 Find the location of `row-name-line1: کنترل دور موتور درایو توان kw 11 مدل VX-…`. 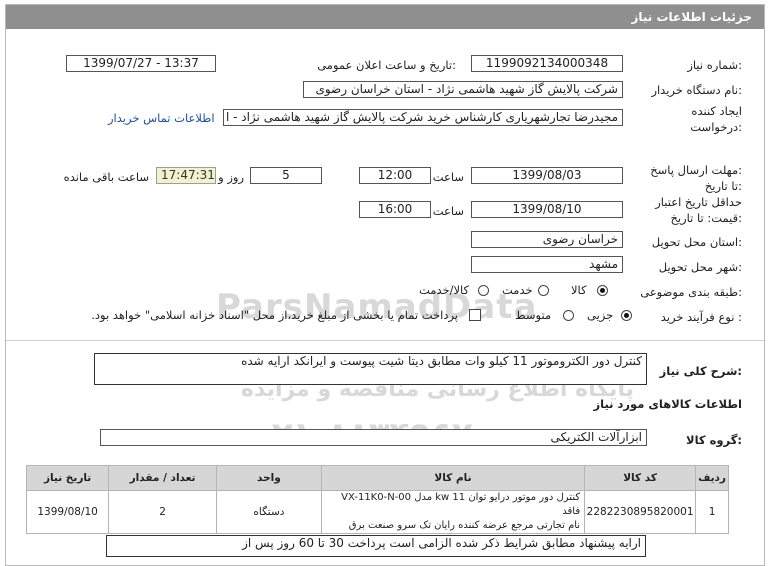

row-name-line1: کنترل دور موتور درایو توان kw 11 مدل VX-… is located at coordinates (461, 504).